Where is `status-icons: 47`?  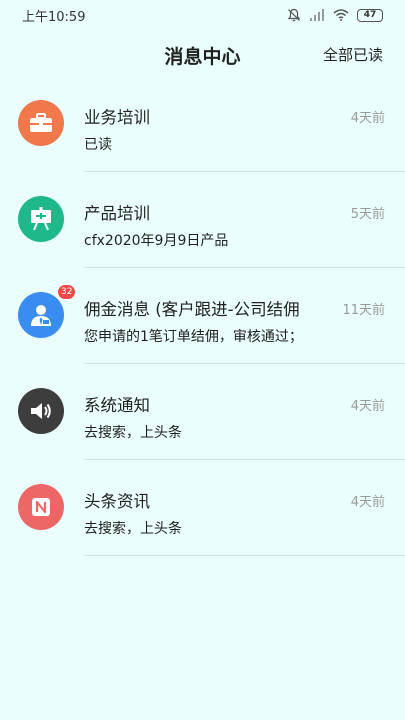
status-icons: 47 is located at coordinates (335, 15).